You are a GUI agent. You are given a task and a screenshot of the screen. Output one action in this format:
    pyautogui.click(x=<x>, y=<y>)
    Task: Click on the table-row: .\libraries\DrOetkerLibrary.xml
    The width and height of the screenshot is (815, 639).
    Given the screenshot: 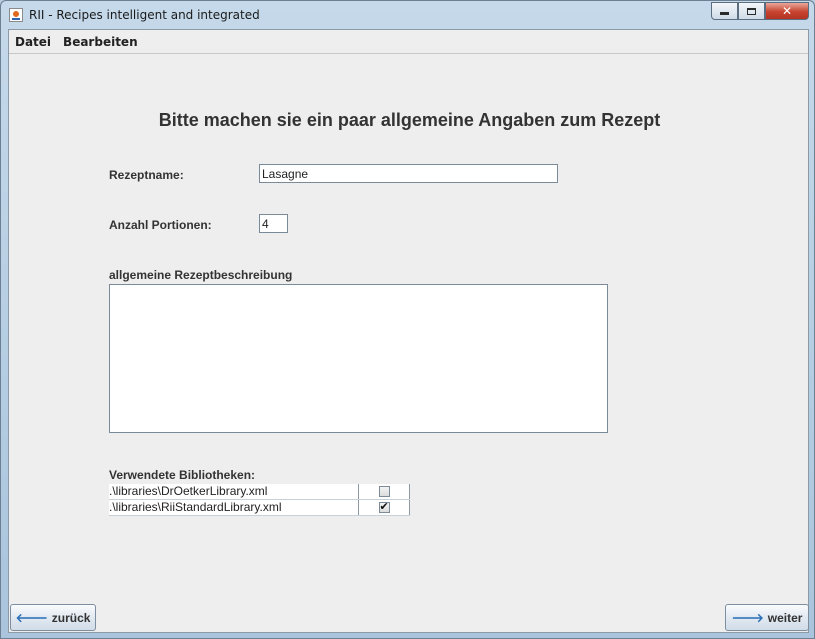 What is the action you would take?
    pyautogui.click(x=259, y=492)
    